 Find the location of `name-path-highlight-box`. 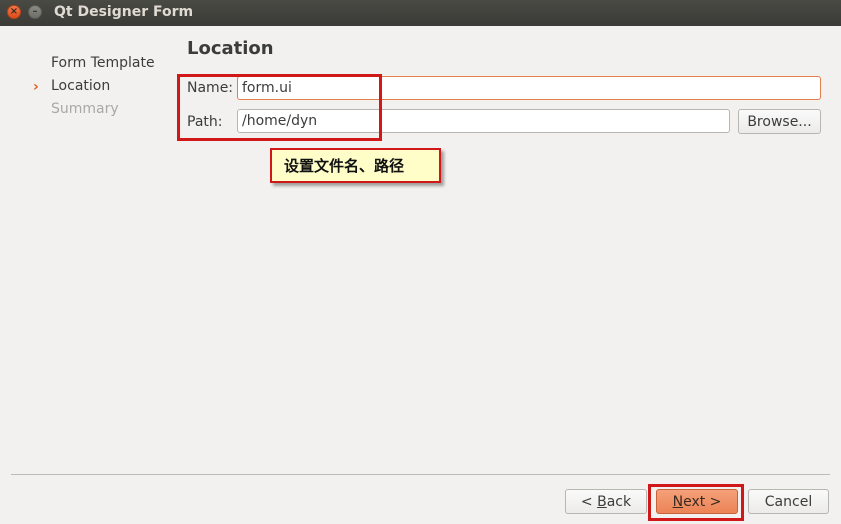

name-path-highlight-box is located at coordinates (279, 107).